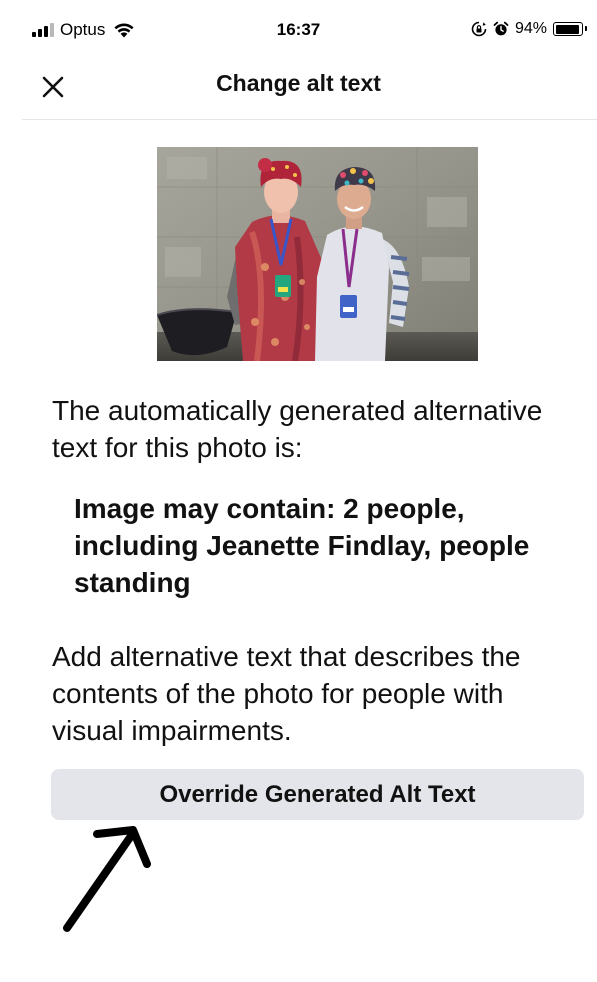  What do you see at coordinates (107, 879) in the screenshot?
I see `arrow-annotation-icon` at bounding box center [107, 879].